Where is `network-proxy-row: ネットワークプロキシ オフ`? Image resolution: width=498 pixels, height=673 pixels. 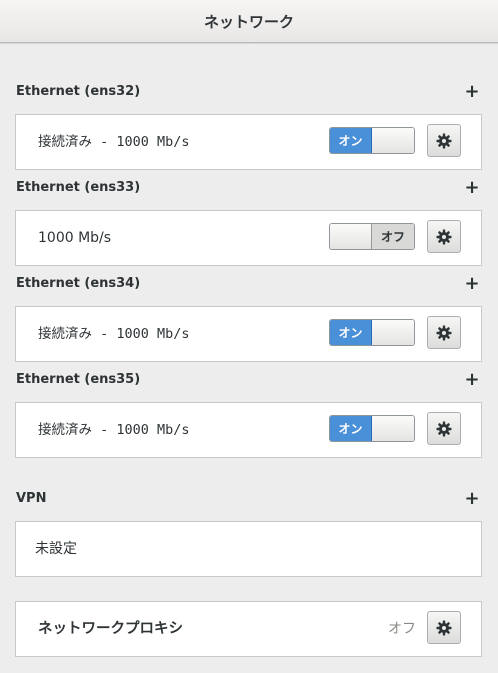
network-proxy-row: ネットワークプロキシ オフ is located at coordinates (248, 629).